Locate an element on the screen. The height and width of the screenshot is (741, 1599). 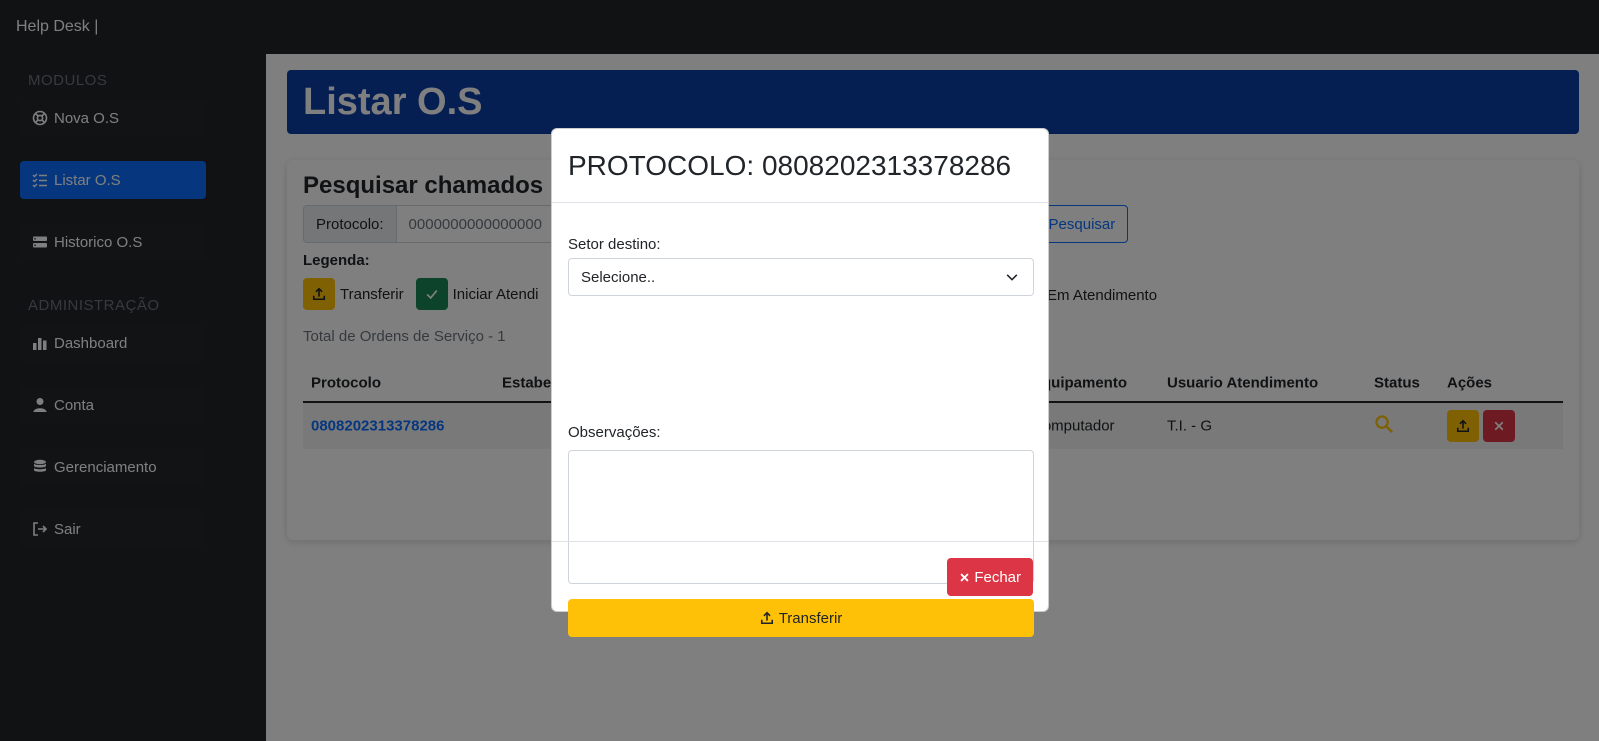
modal-header: PROTOCOLO: 0808202313378286 is located at coordinates (800, 166).